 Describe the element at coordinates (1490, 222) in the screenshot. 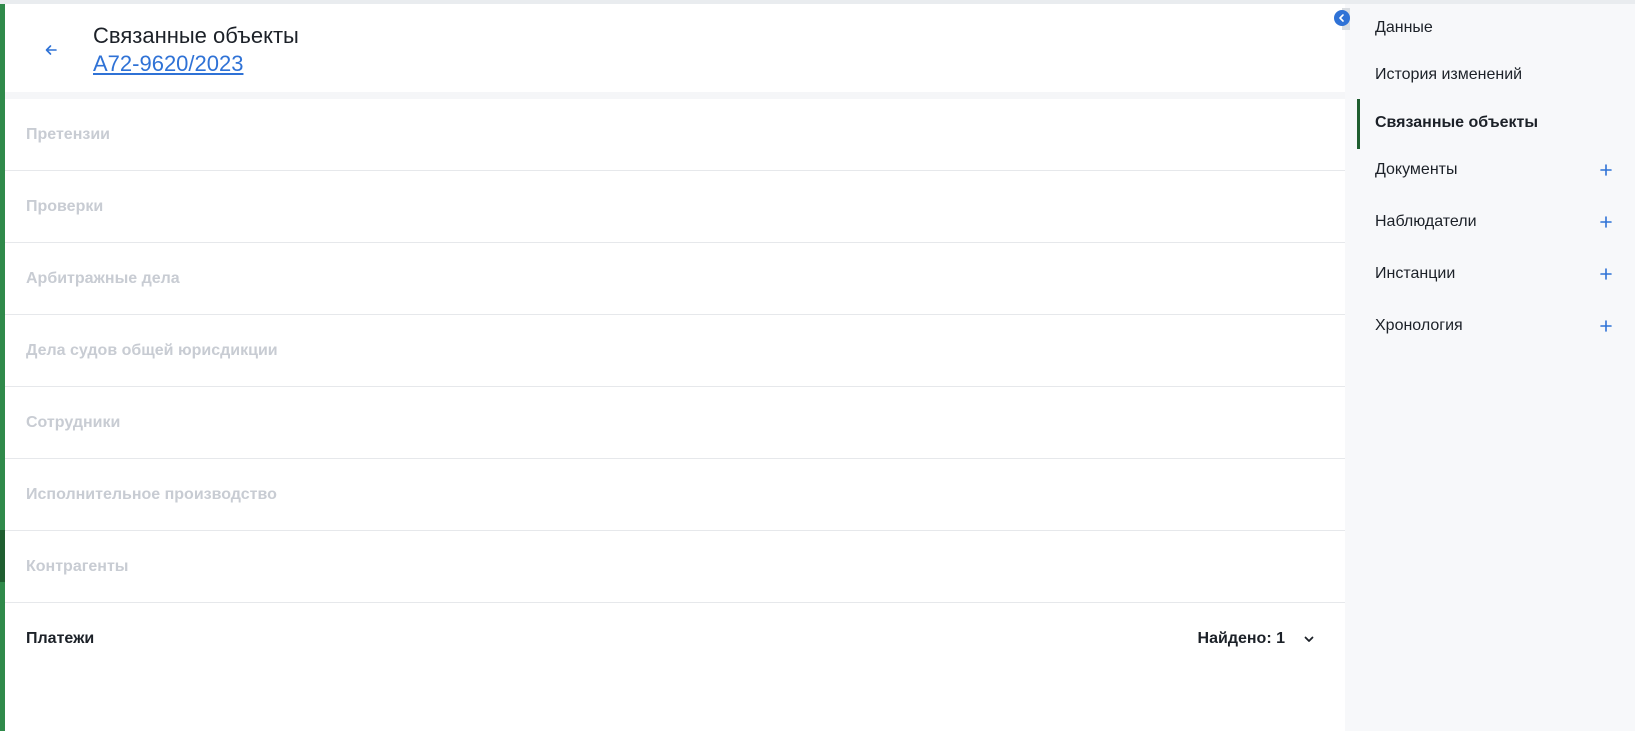

I see `nav-item: Наблюдатели` at that location.